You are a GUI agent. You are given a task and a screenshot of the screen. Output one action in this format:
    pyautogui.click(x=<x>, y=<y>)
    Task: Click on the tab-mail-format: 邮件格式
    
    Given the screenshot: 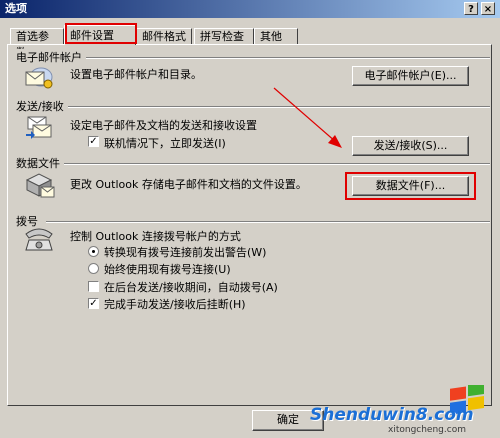 What is the action you would take?
    pyautogui.click(x=164, y=36)
    